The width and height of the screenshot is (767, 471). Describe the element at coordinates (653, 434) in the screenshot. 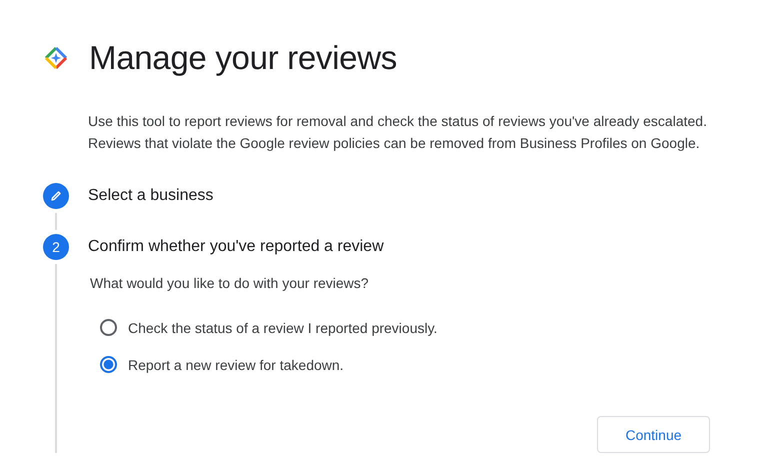

I see `continue-button: Continue` at that location.